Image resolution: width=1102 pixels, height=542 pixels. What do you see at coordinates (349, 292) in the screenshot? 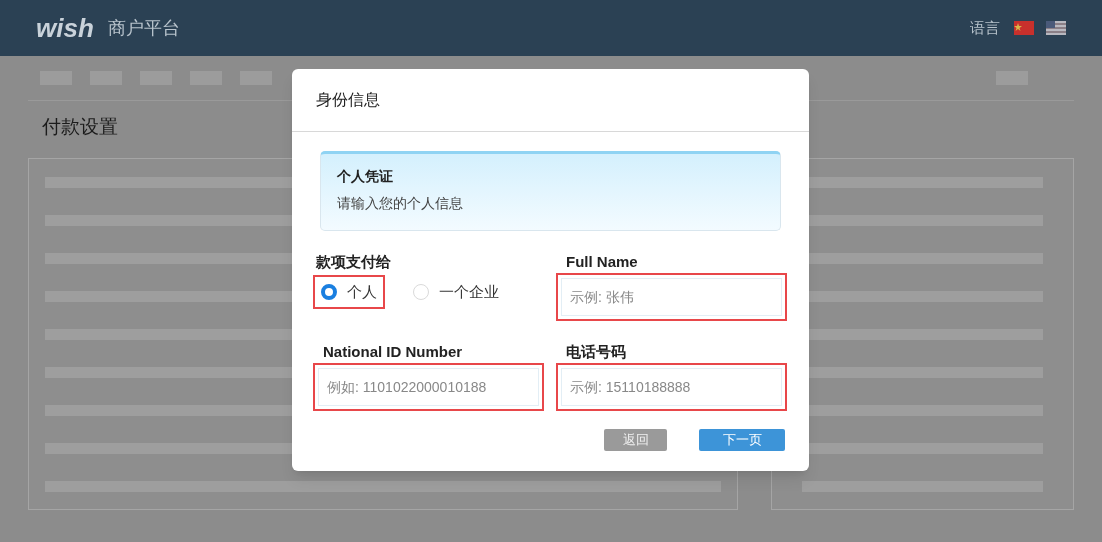
I see `radio-option: 个人` at bounding box center [349, 292].